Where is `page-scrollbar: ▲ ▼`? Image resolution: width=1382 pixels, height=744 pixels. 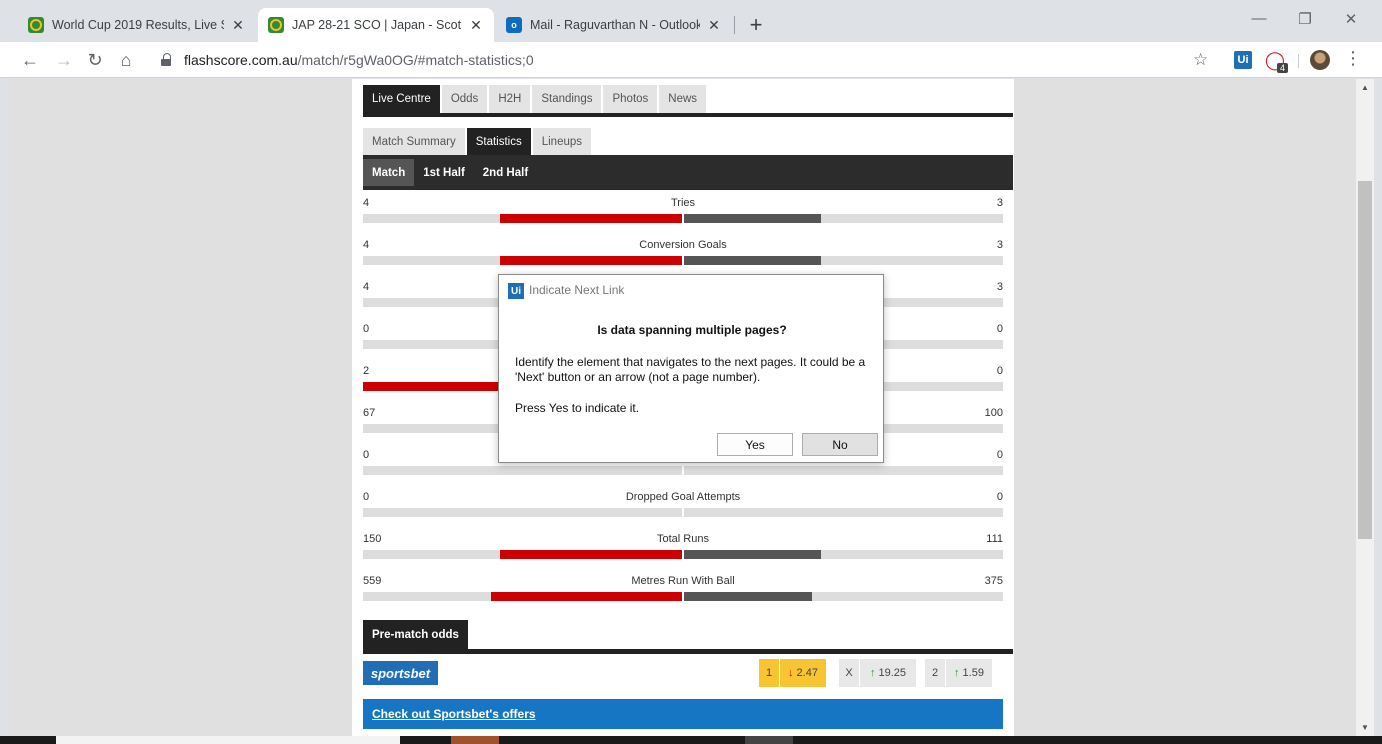
page-scrollbar: ▲ ▼ is located at coordinates (1365, 407).